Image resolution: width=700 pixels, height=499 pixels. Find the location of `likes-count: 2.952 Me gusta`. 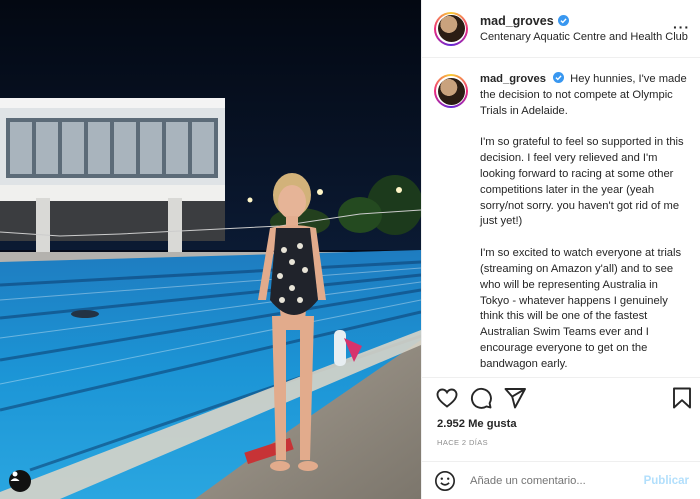

likes-count: 2.952 Me gusta is located at coordinates (477, 424).